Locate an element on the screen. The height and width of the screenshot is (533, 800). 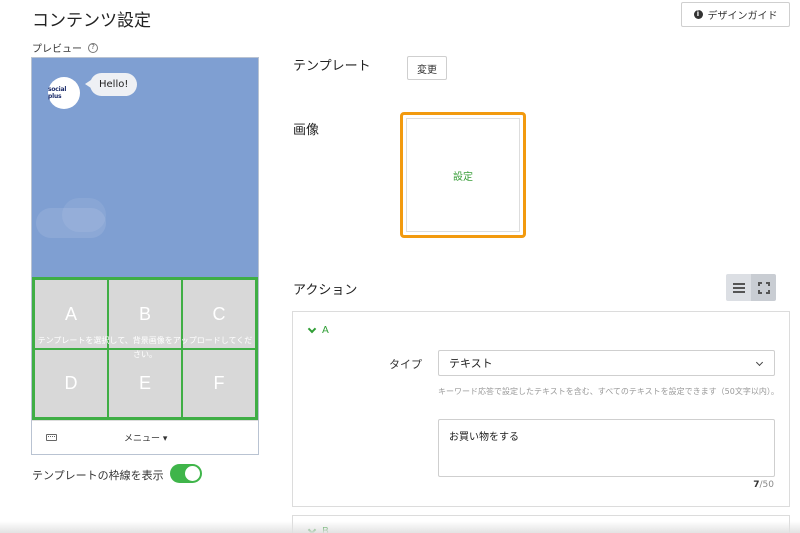
page-title: コンテンツ設定 is located at coordinates (91, 21).